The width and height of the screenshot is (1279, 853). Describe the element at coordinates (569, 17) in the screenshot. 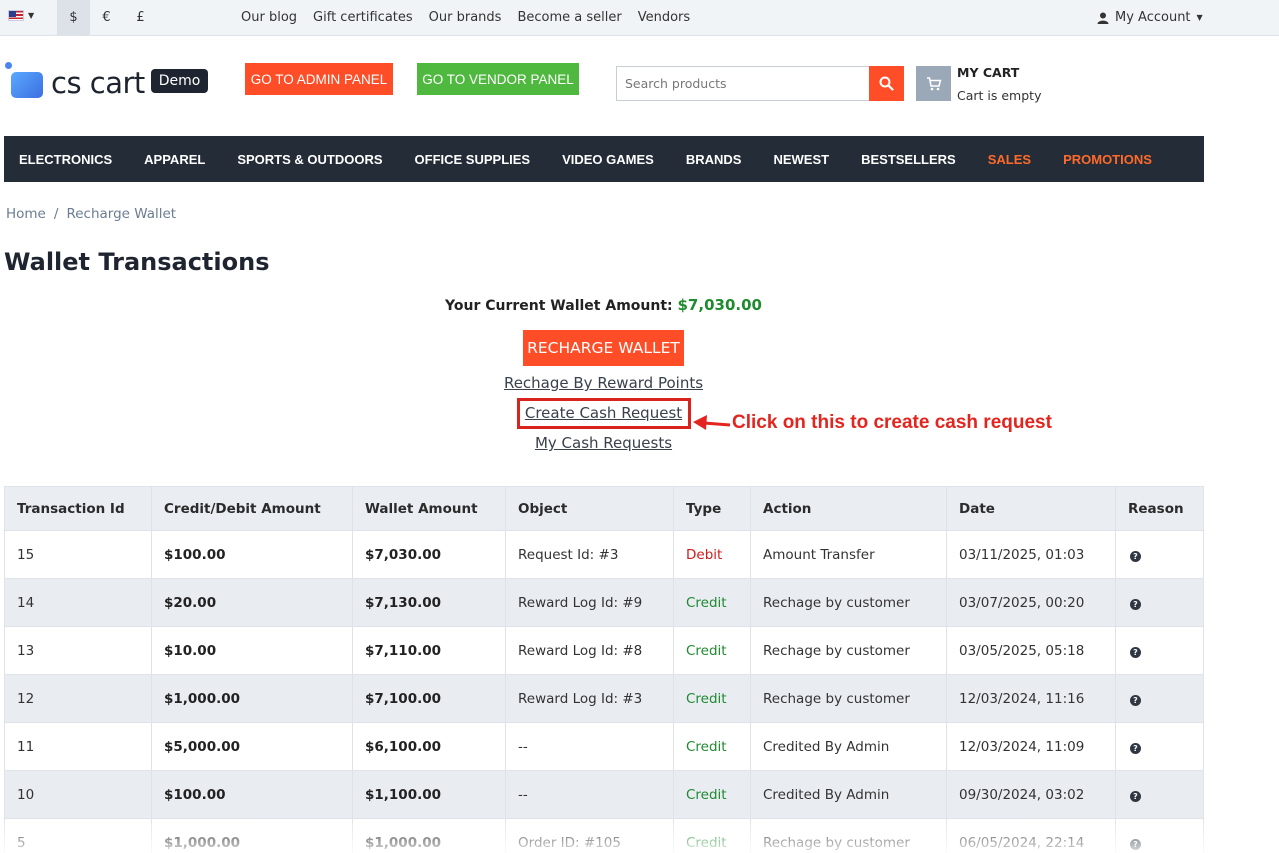

I see `link-become-seller: Become a seller` at that location.